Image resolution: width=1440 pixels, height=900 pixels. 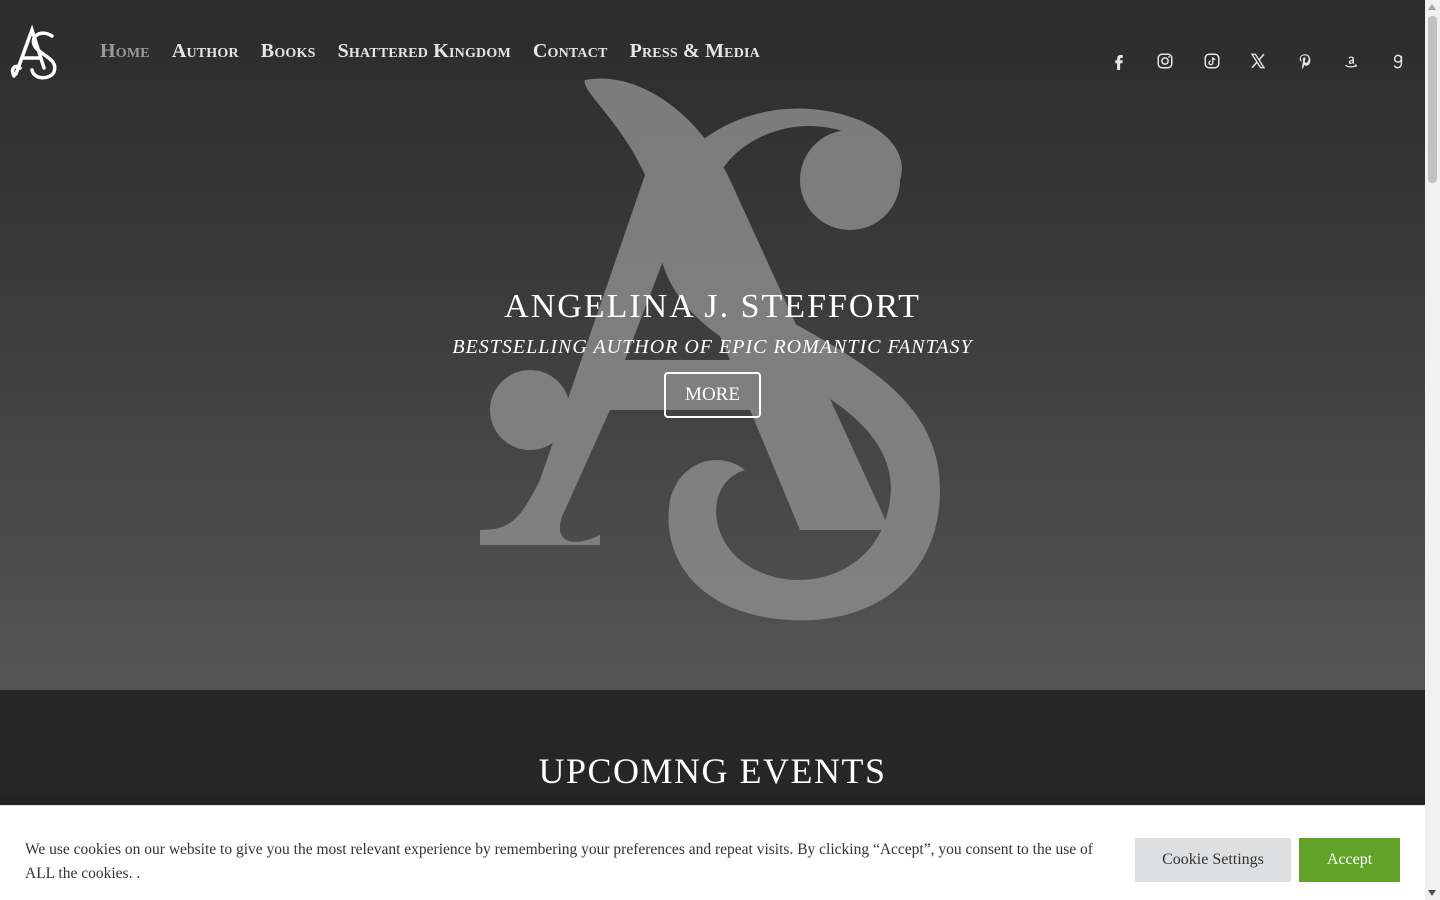 I want to click on social-links, so click(x=1259, y=61).